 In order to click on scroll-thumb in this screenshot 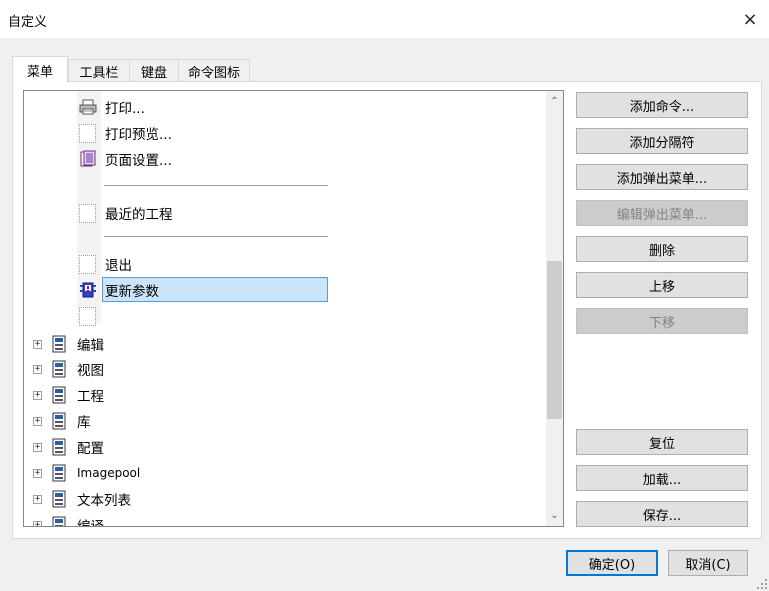, I will do `click(554, 340)`.